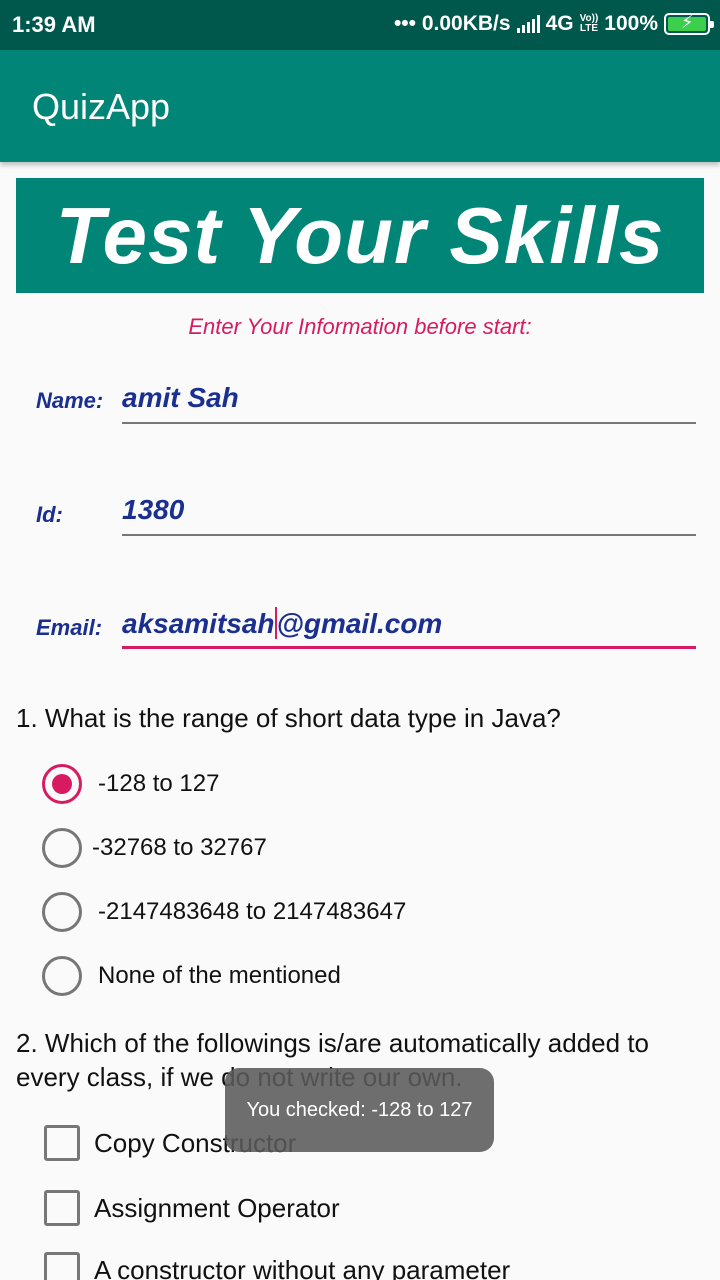 This screenshot has height=1280, width=720. I want to click on q2-option-2-label: Assignment Operator, so click(217, 1207).